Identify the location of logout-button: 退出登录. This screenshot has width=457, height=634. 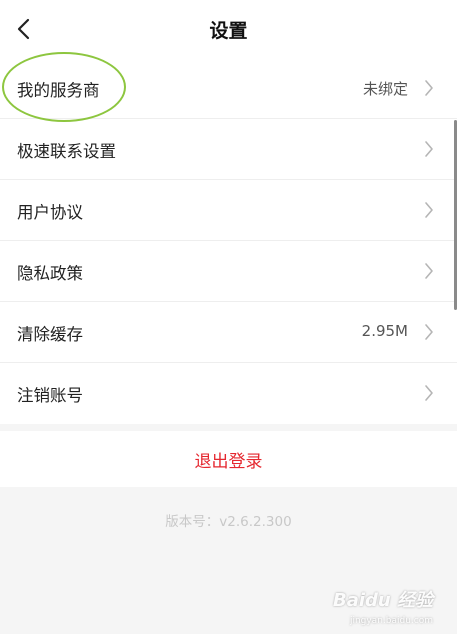
(228, 459).